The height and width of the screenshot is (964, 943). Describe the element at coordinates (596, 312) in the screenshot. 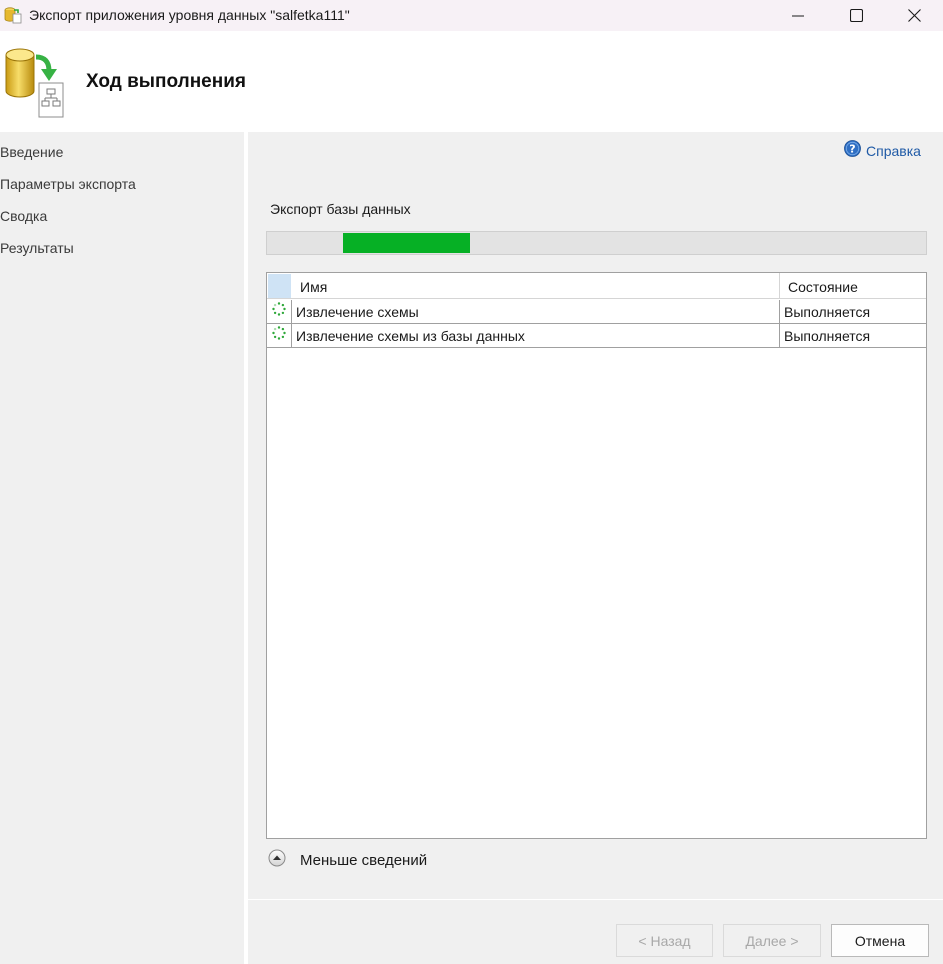

I see `table-row: Извлечение схемы Выполняется` at that location.